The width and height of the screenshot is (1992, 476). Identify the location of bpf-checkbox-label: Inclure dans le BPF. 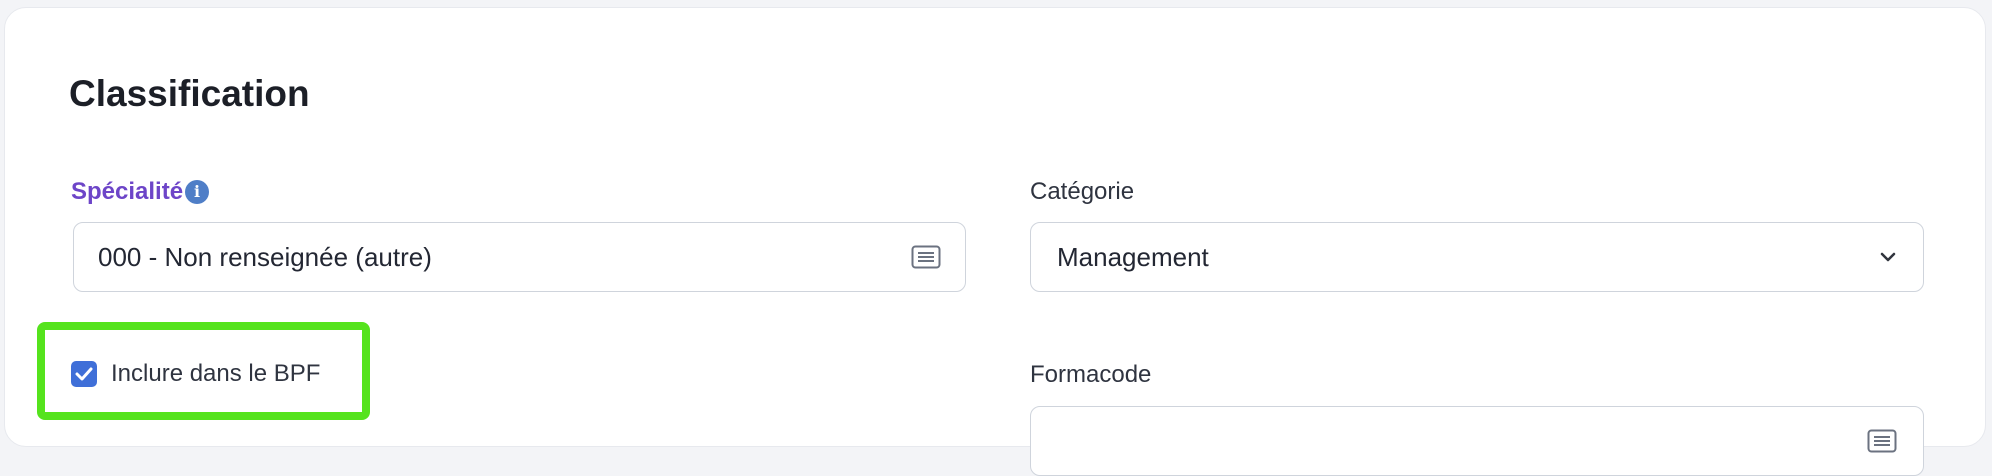
(216, 373).